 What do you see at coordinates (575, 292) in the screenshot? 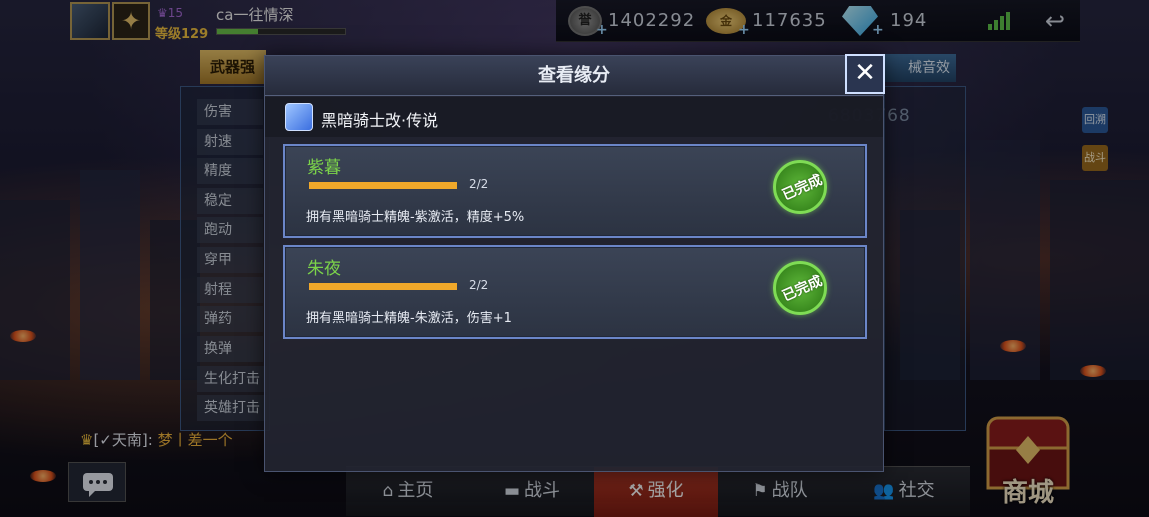
I see `fate-card: 朱夜 2/2 拥有黑暗骑士精魄-朱激活，伤害+1 已完成` at bounding box center [575, 292].